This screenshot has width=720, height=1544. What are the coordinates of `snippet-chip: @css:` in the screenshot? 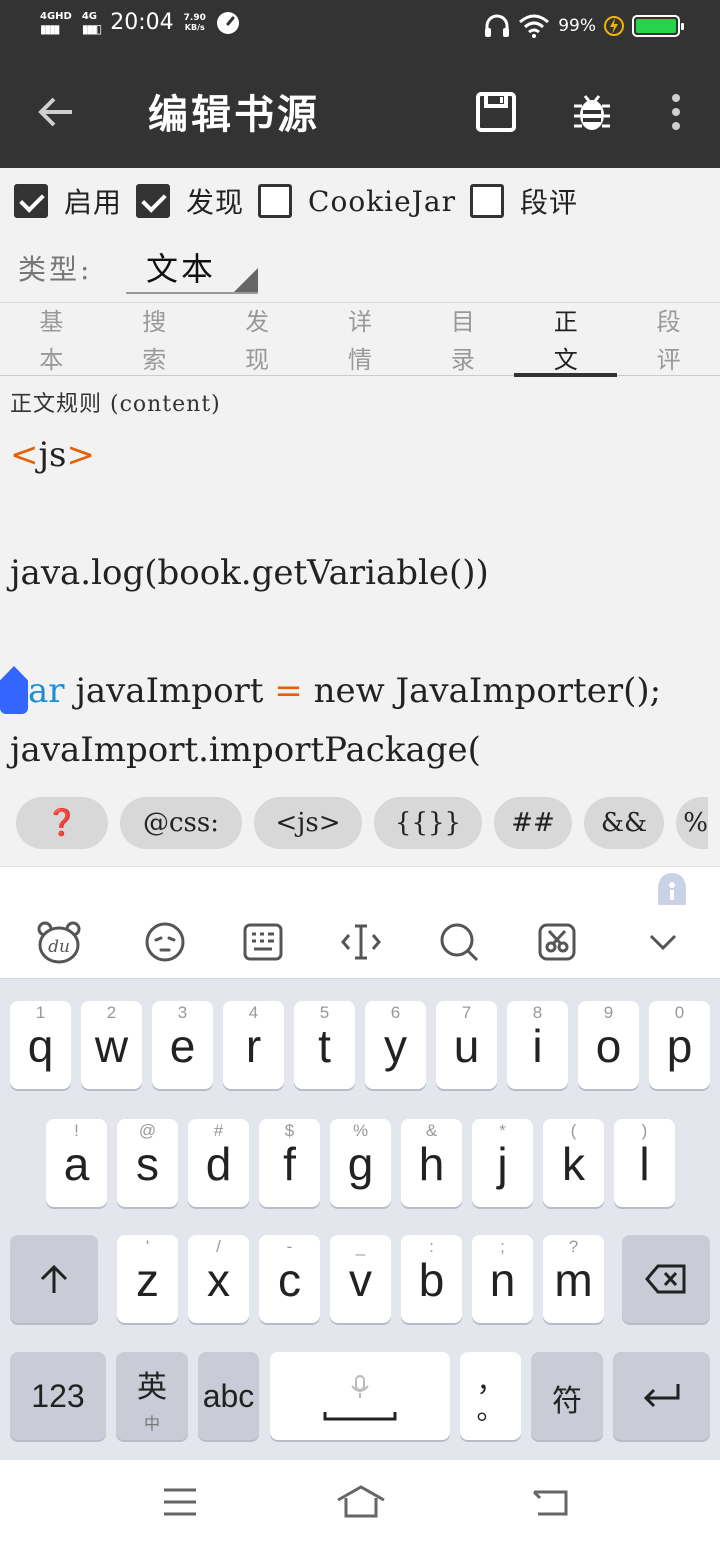 It's located at (181, 823).